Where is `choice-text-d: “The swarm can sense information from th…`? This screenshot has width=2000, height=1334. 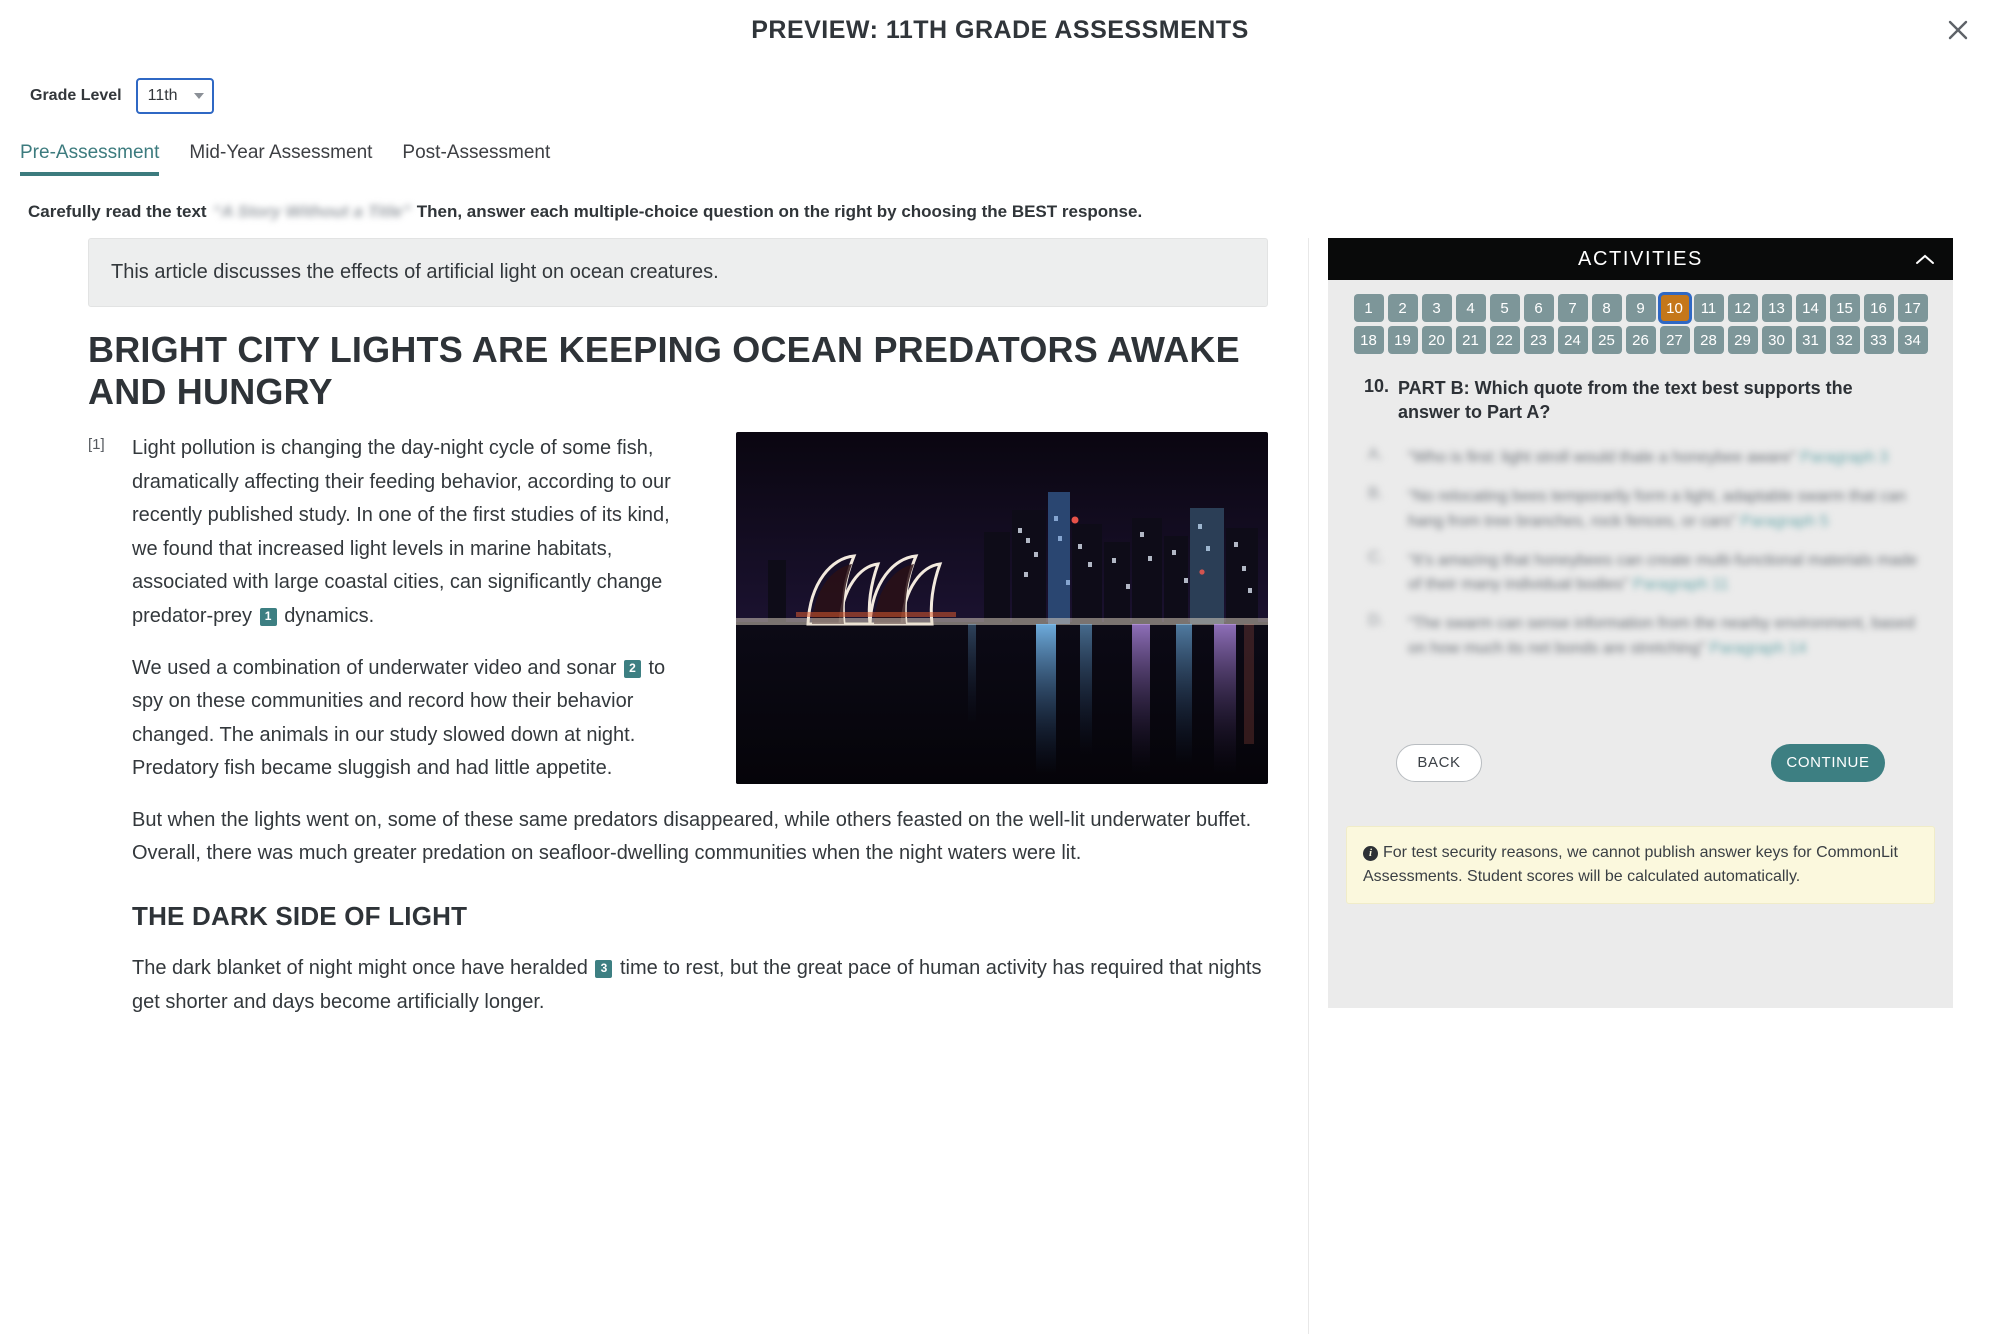 choice-text-d: “The swarm can sense information from th… is located at coordinates (1664, 637).